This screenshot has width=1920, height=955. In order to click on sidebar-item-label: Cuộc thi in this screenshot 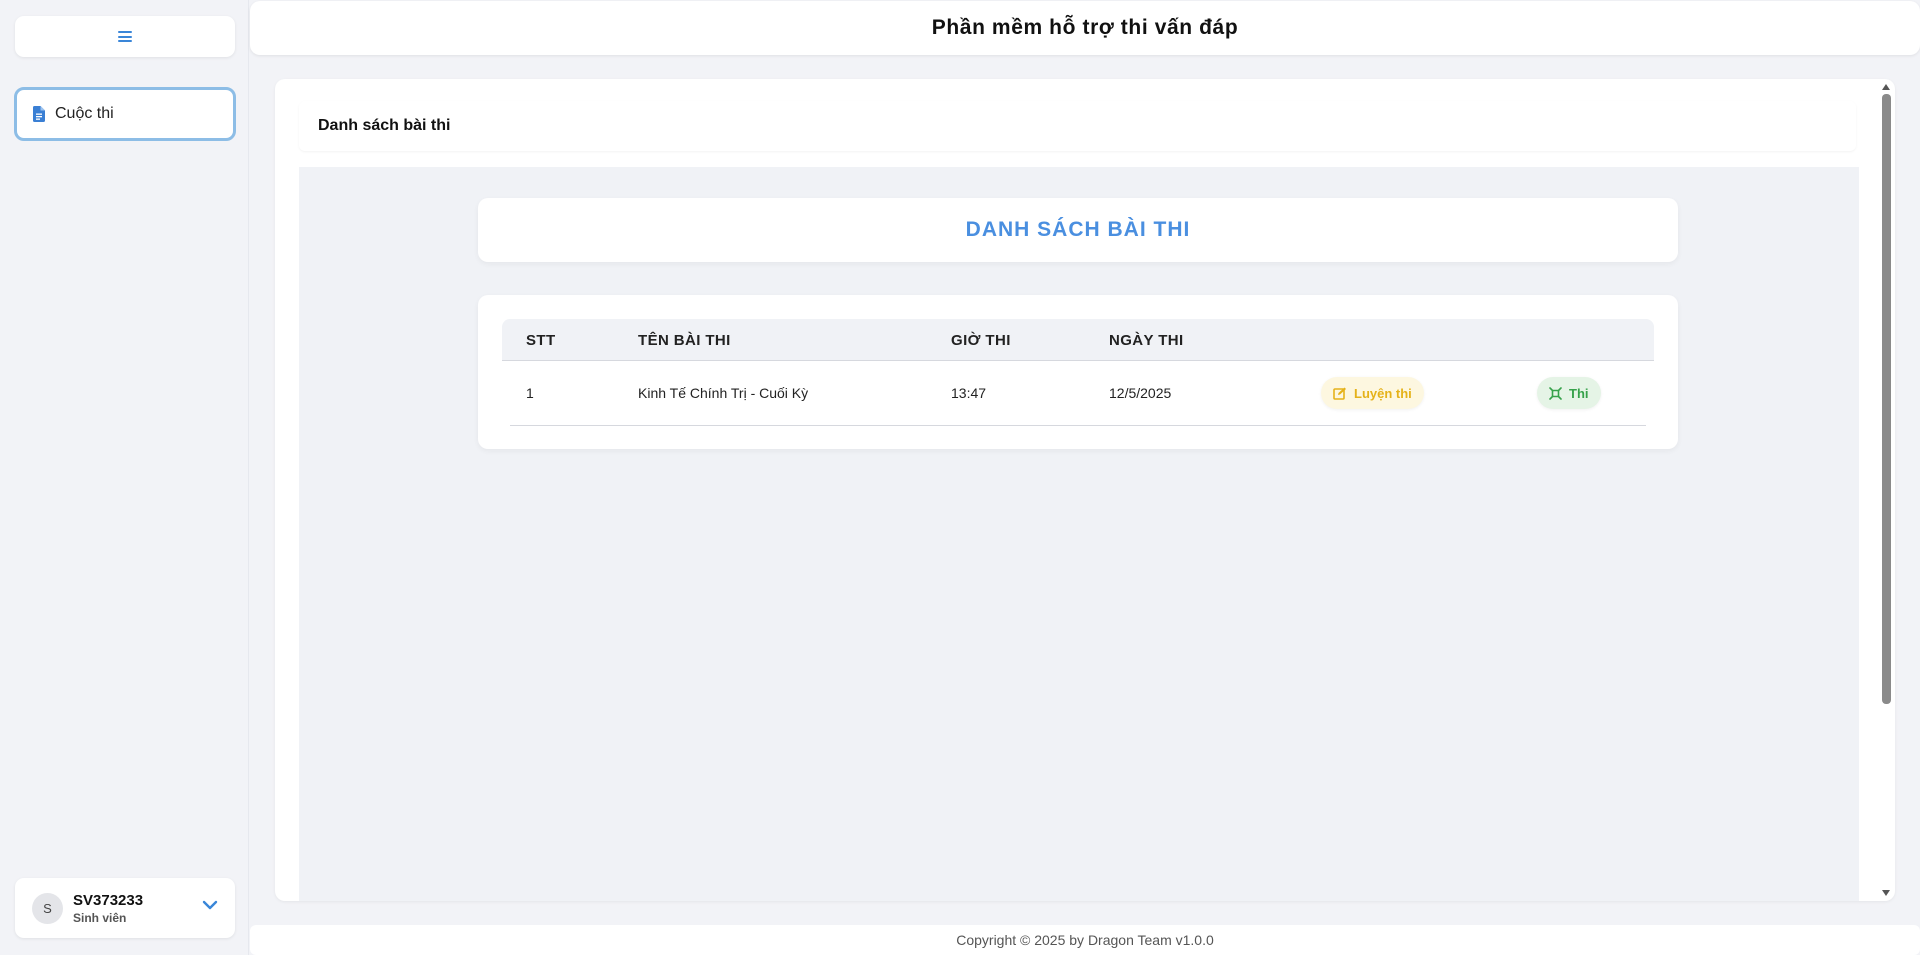, I will do `click(84, 113)`.